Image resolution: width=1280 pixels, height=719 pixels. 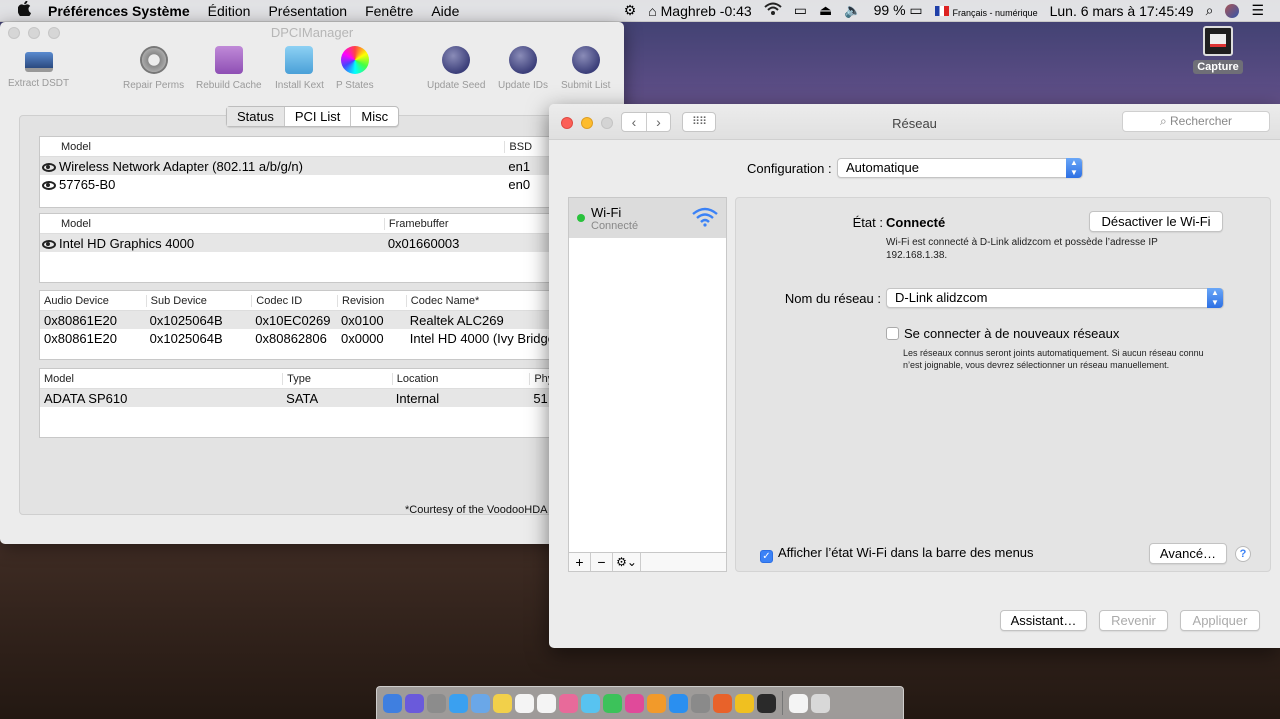 I want to click on menu-fenetre: Fenêtre, so click(x=389, y=11).